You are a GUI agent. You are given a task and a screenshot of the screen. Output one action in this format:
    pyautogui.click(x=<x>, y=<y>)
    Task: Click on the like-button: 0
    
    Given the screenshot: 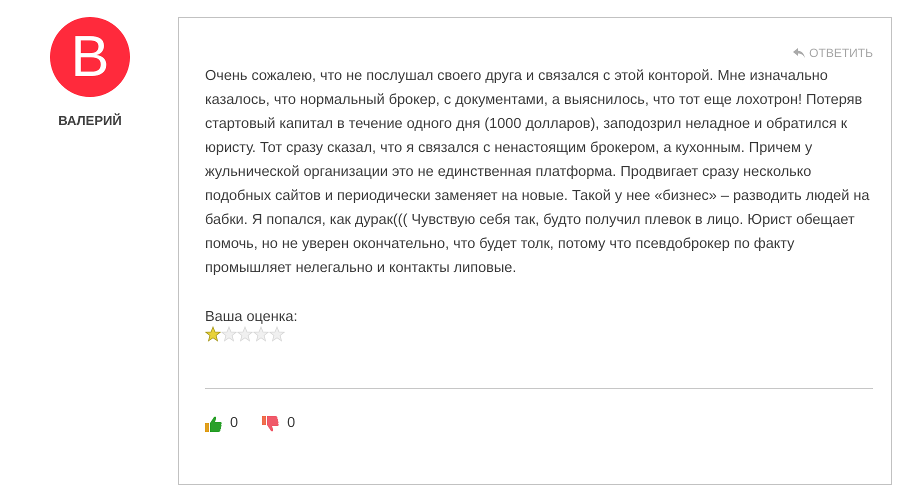 What is the action you would take?
    pyautogui.click(x=221, y=424)
    